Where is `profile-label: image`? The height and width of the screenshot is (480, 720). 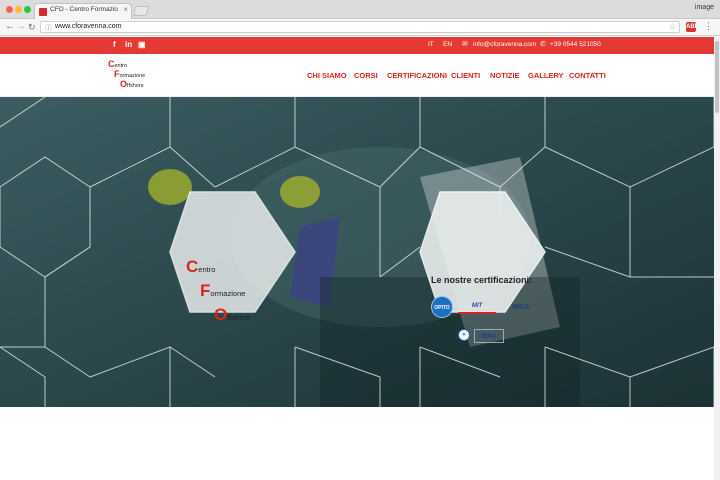
profile-label: image is located at coordinates (704, 7).